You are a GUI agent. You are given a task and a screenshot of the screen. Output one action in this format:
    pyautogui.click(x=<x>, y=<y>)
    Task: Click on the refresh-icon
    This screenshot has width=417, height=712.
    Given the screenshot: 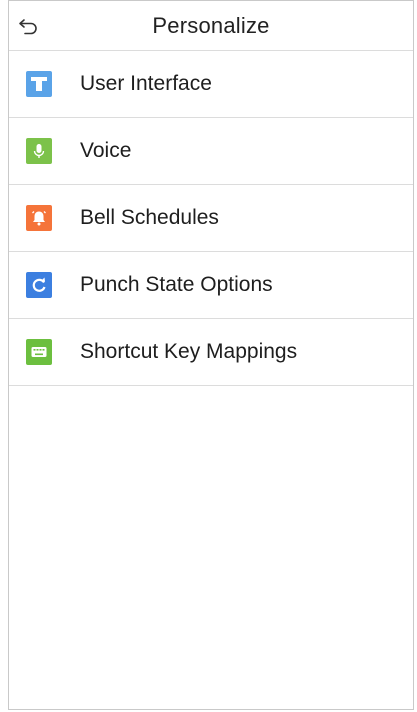 What is the action you would take?
    pyautogui.click(x=39, y=285)
    